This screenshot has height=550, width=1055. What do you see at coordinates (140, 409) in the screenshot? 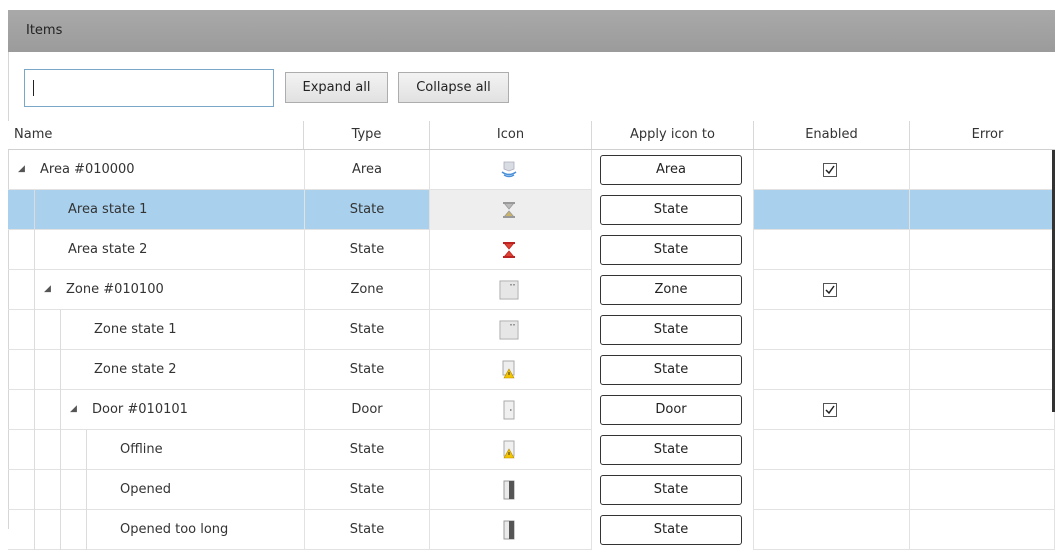
I see `row-name: Door #010101` at bounding box center [140, 409].